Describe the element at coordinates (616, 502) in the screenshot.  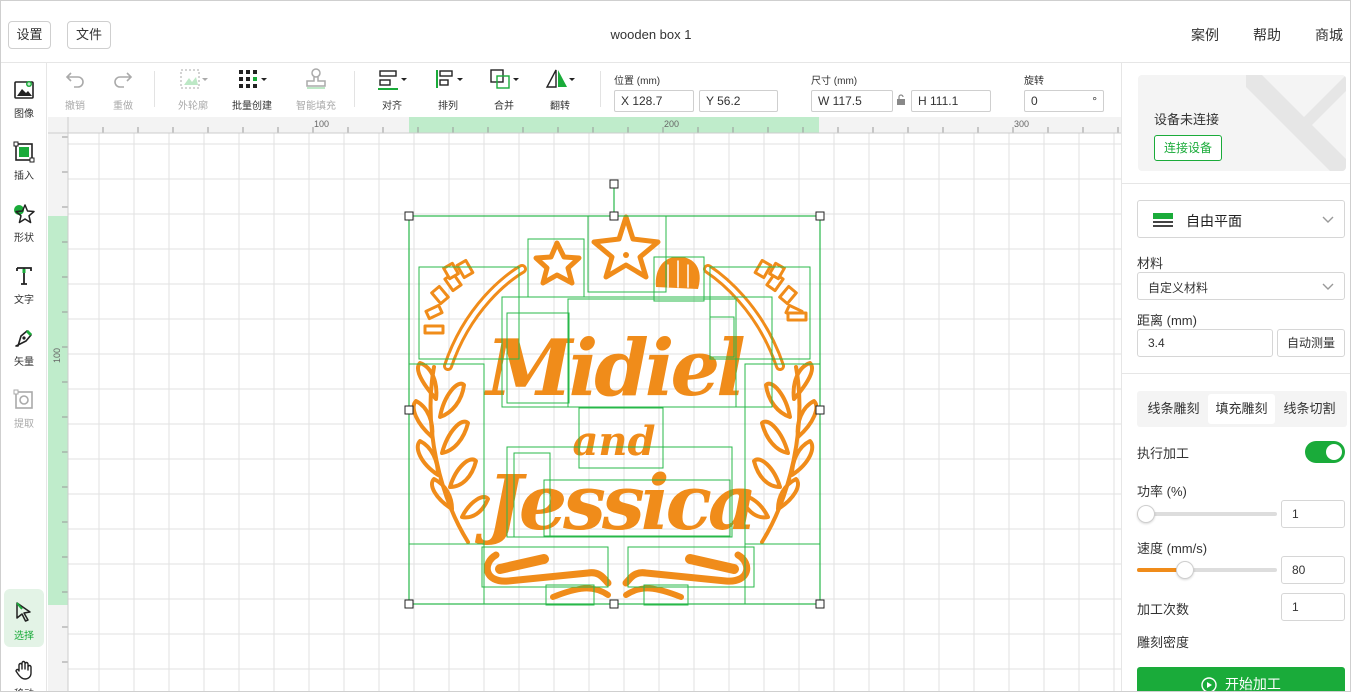
I see `artwork-name-bottom: Jessica` at that location.